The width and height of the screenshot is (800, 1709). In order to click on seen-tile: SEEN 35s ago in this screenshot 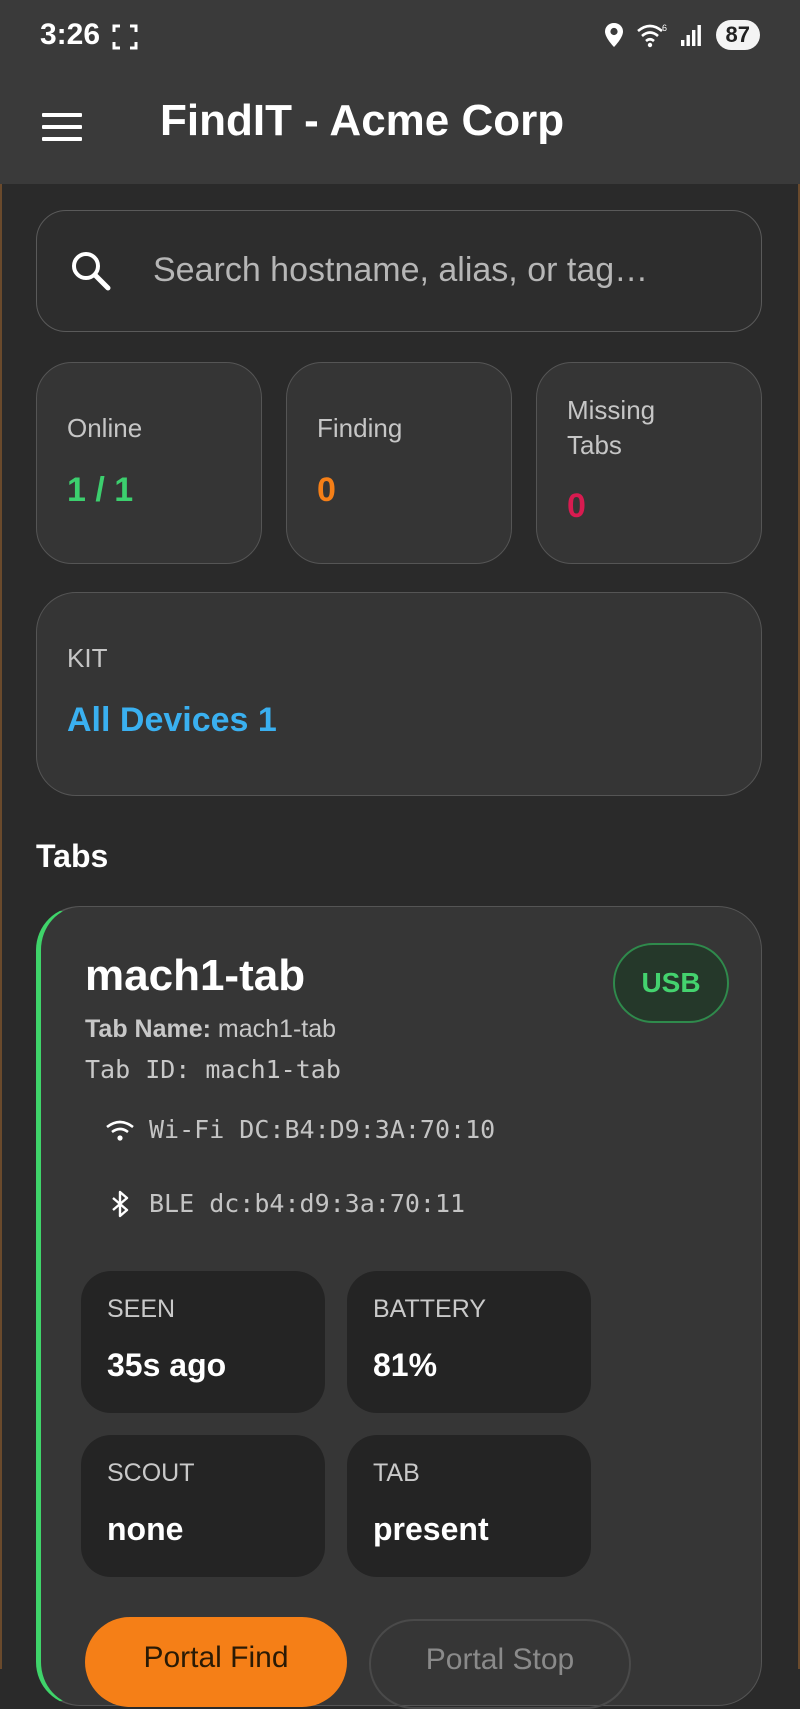, I will do `click(203, 1342)`.